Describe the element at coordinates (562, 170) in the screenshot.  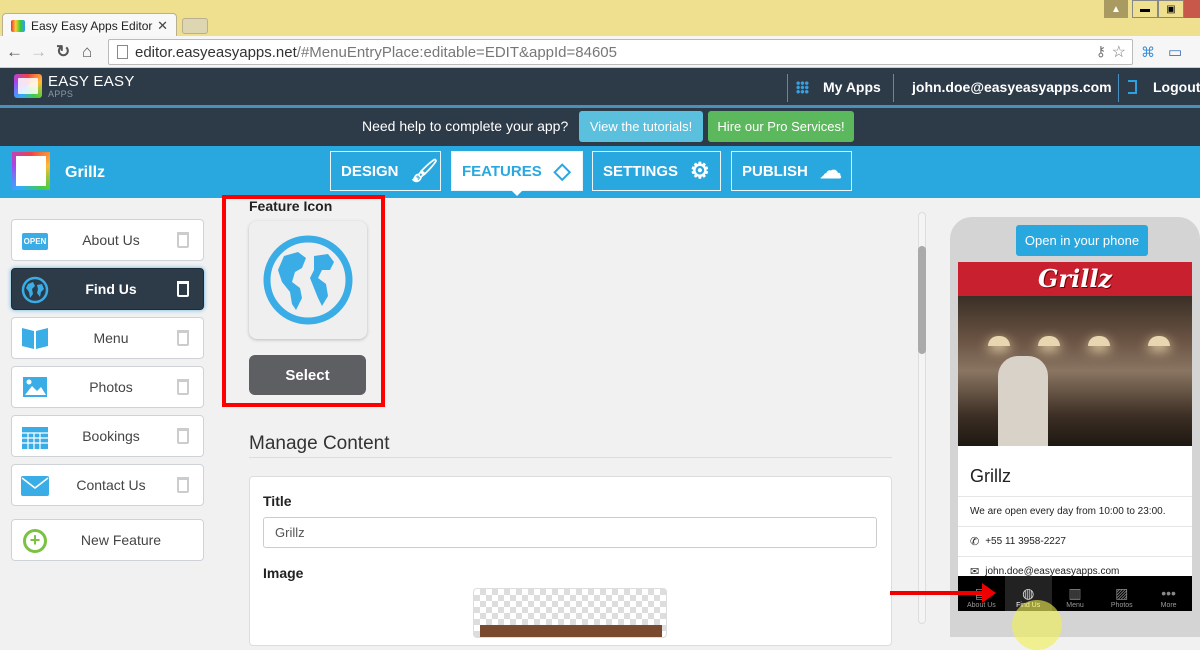
I see `tags-icon: ◇` at that location.